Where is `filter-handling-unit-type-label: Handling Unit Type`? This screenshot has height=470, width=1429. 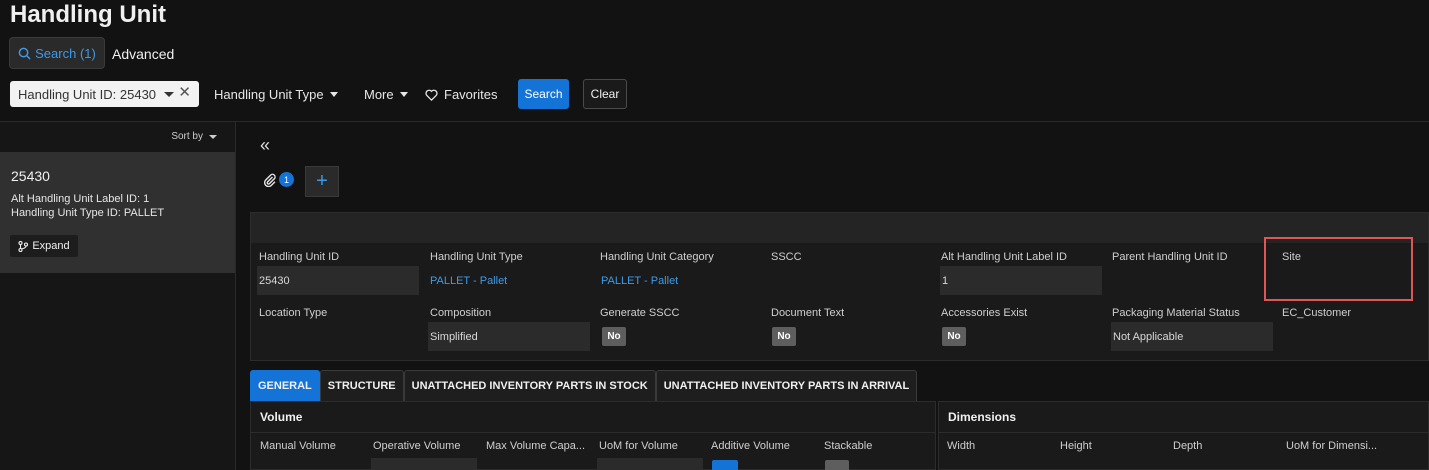 filter-handling-unit-type-label: Handling Unit Type is located at coordinates (269, 94).